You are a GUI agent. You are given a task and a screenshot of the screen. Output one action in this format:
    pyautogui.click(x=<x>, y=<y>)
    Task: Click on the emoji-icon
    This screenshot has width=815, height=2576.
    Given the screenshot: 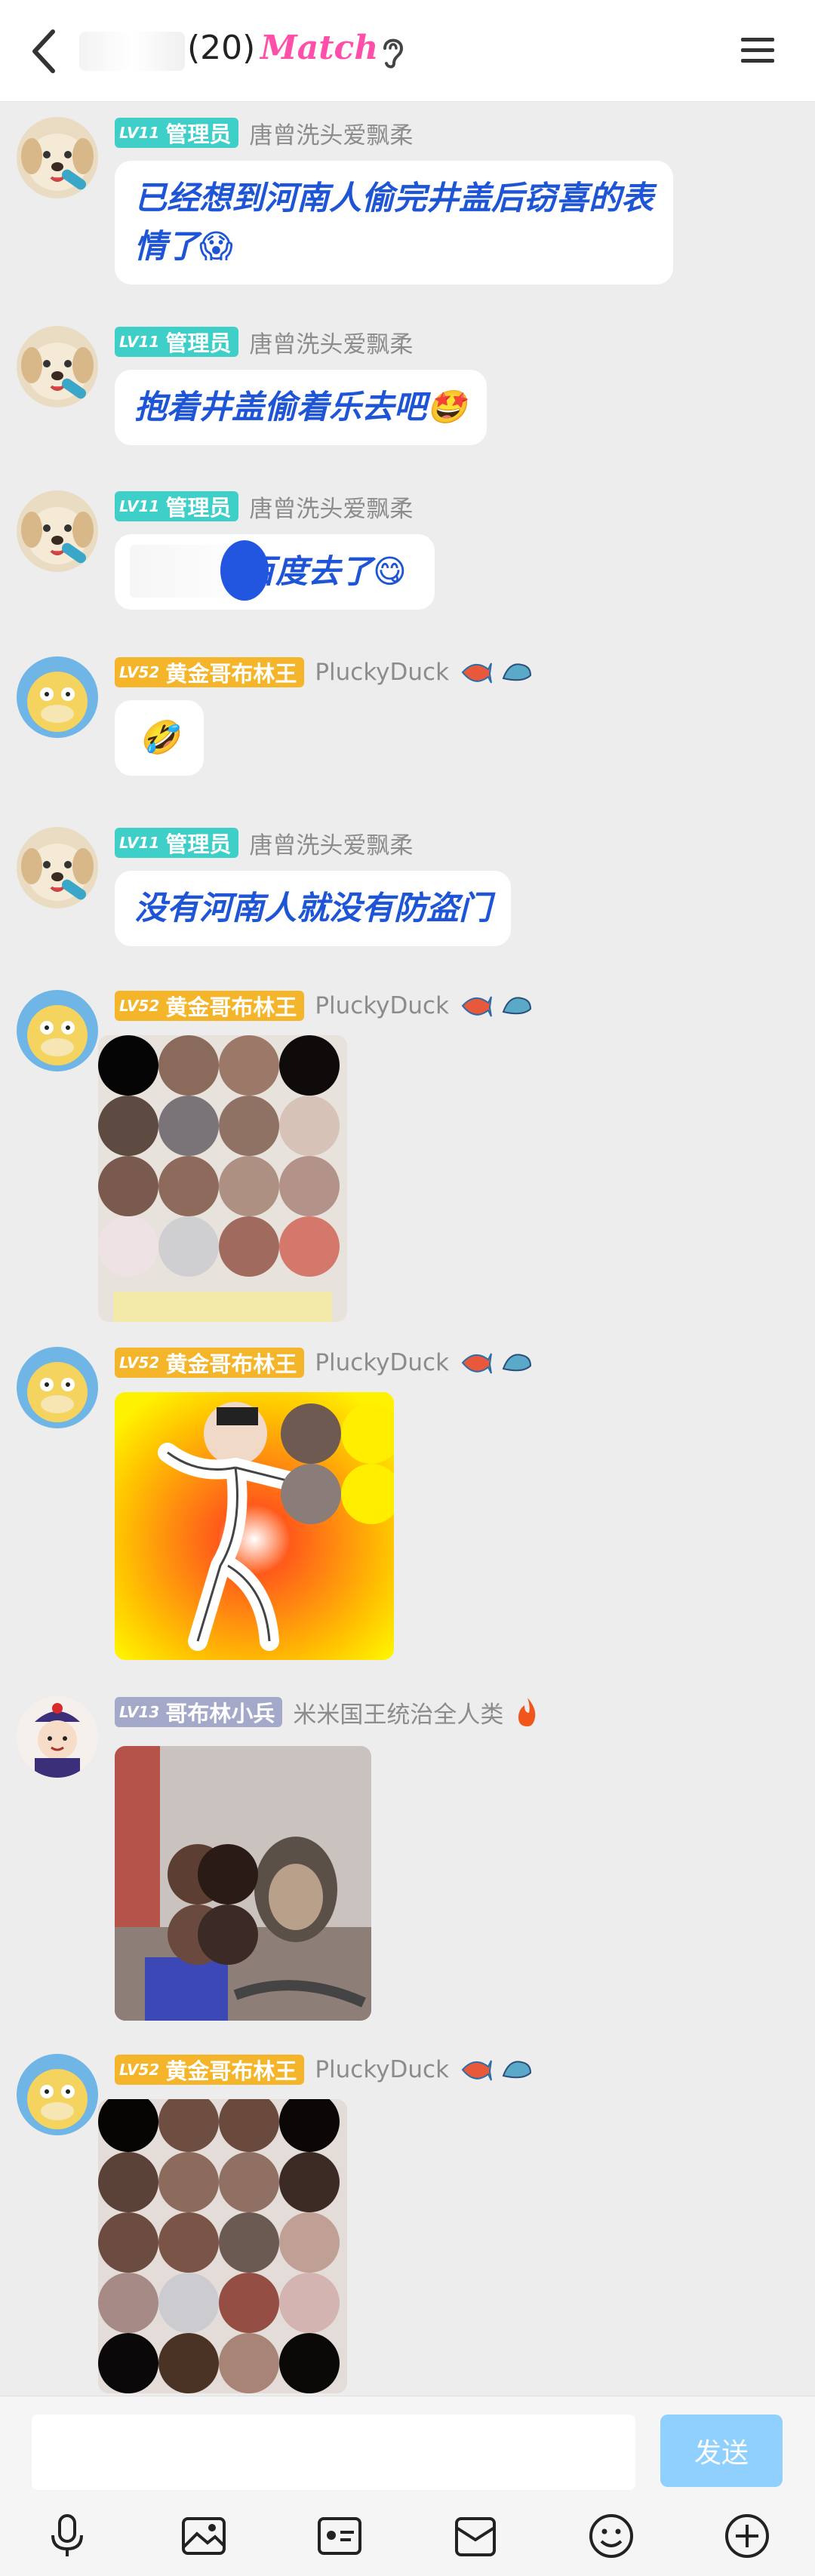 What is the action you would take?
    pyautogui.click(x=611, y=2536)
    